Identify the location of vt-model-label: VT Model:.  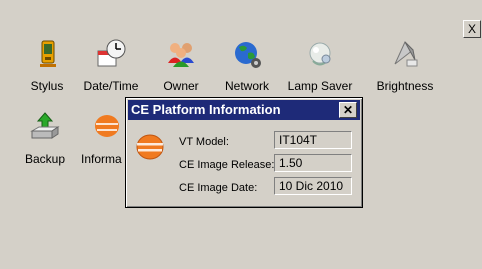
(204, 142).